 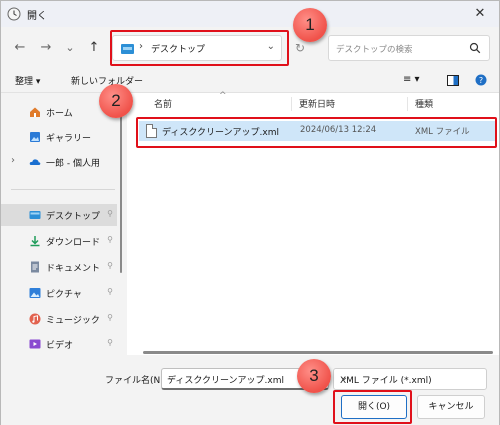 I want to click on sidebar-item-label: ビデオ, so click(x=60, y=346).